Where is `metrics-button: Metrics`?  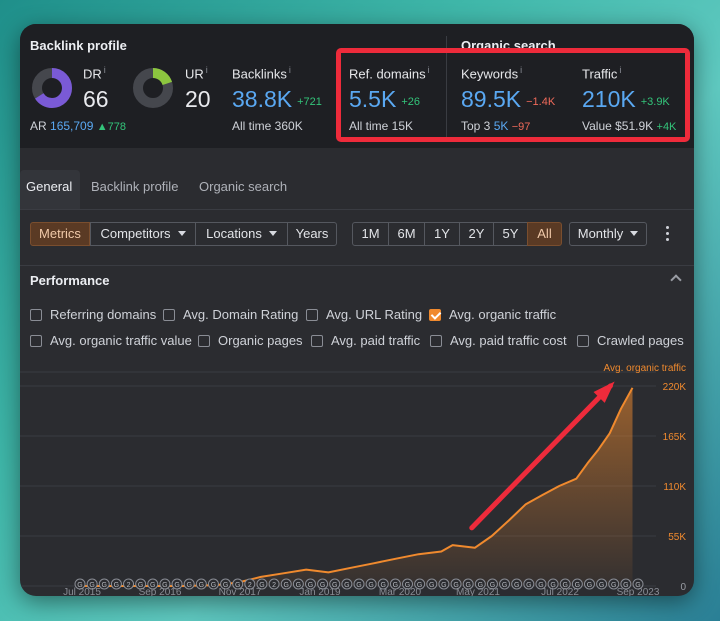
metrics-button: Metrics is located at coordinates (60, 234).